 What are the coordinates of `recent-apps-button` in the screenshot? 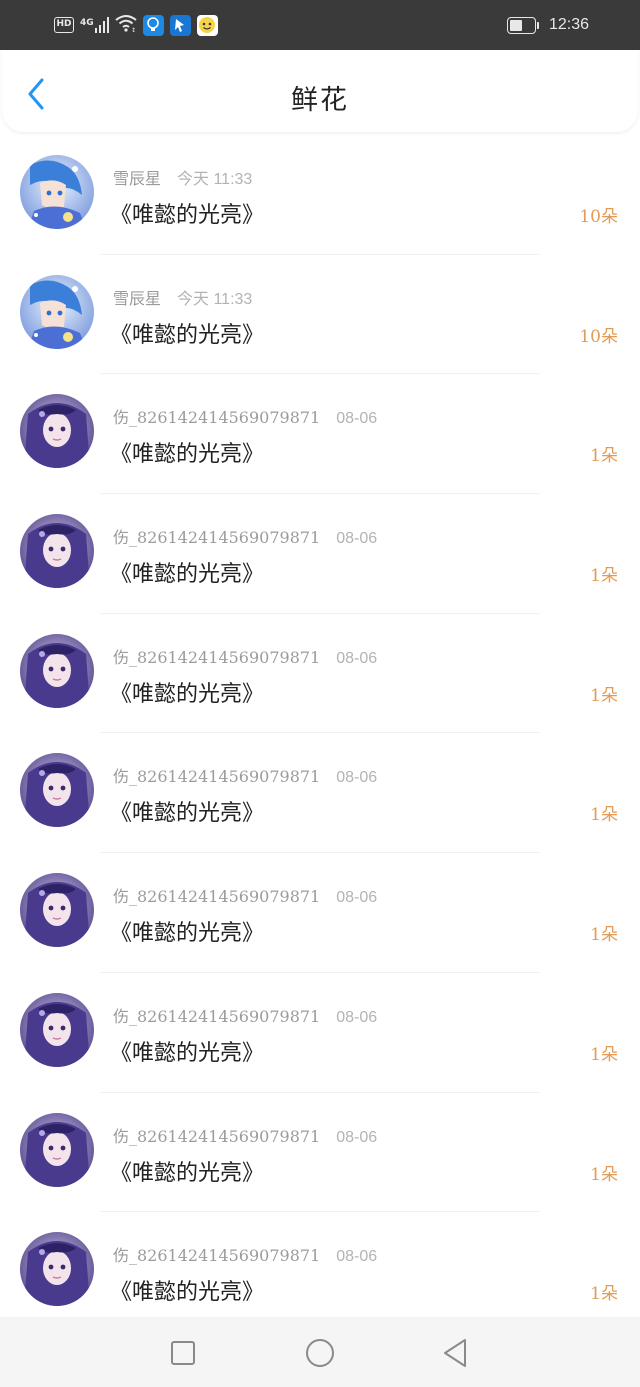 It's located at (183, 1353).